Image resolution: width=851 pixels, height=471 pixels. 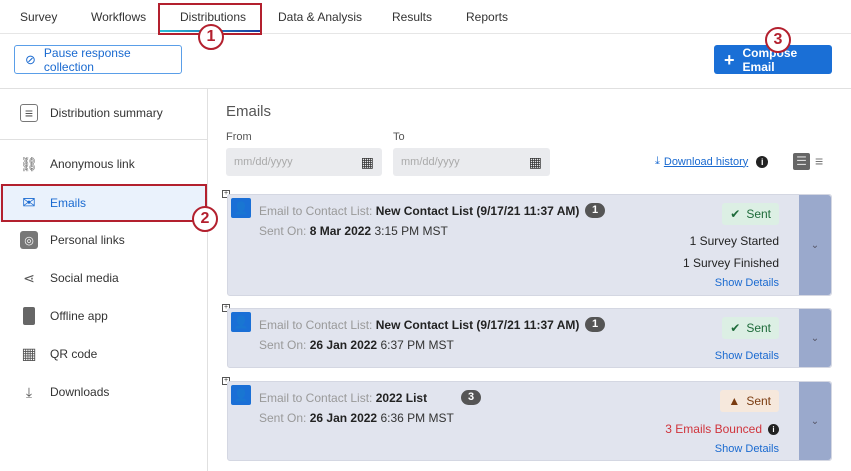 What do you see at coordinates (87, 59) in the screenshot?
I see `pause-label: Pause response collection` at bounding box center [87, 59].